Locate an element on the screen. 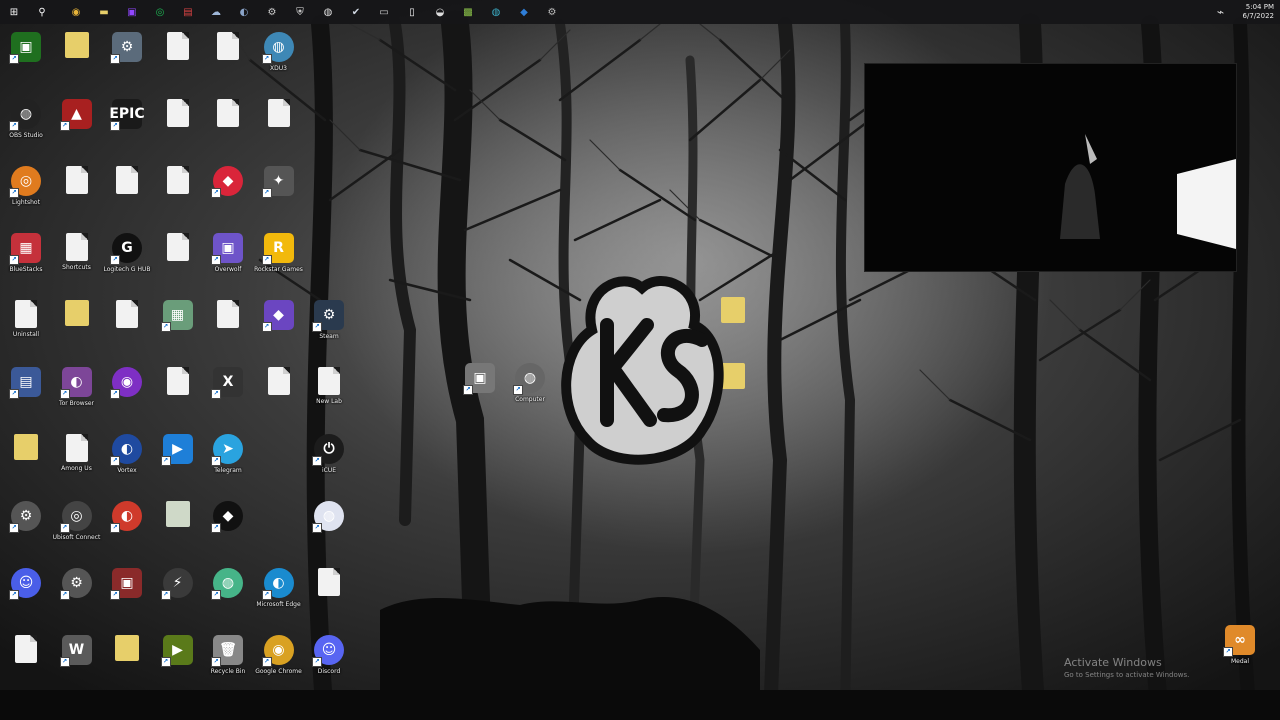  search-icon: ⚲ is located at coordinates (42, 12).